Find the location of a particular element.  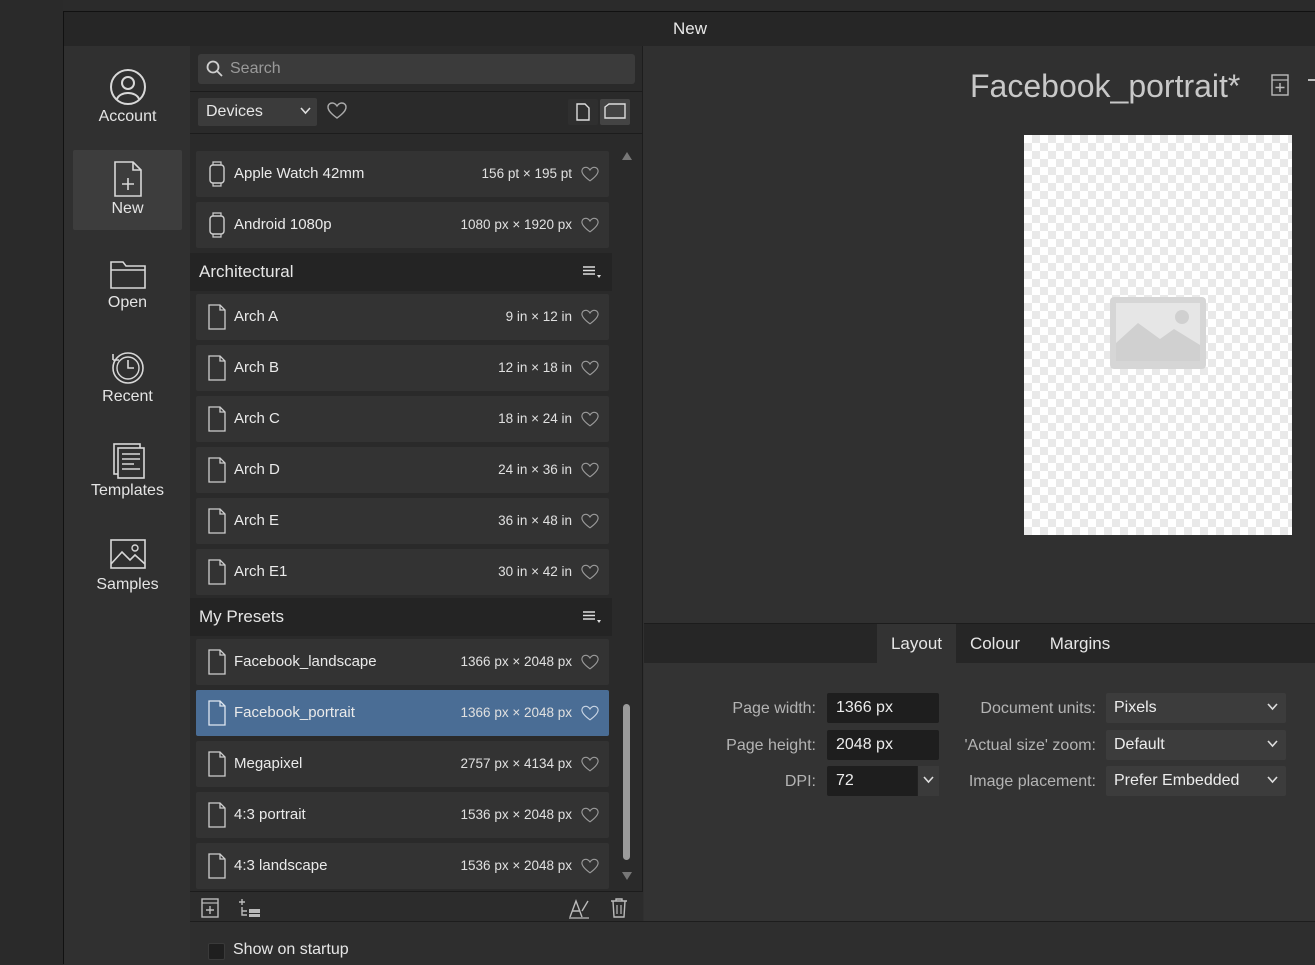

rename-icon is located at coordinates (579, 908).